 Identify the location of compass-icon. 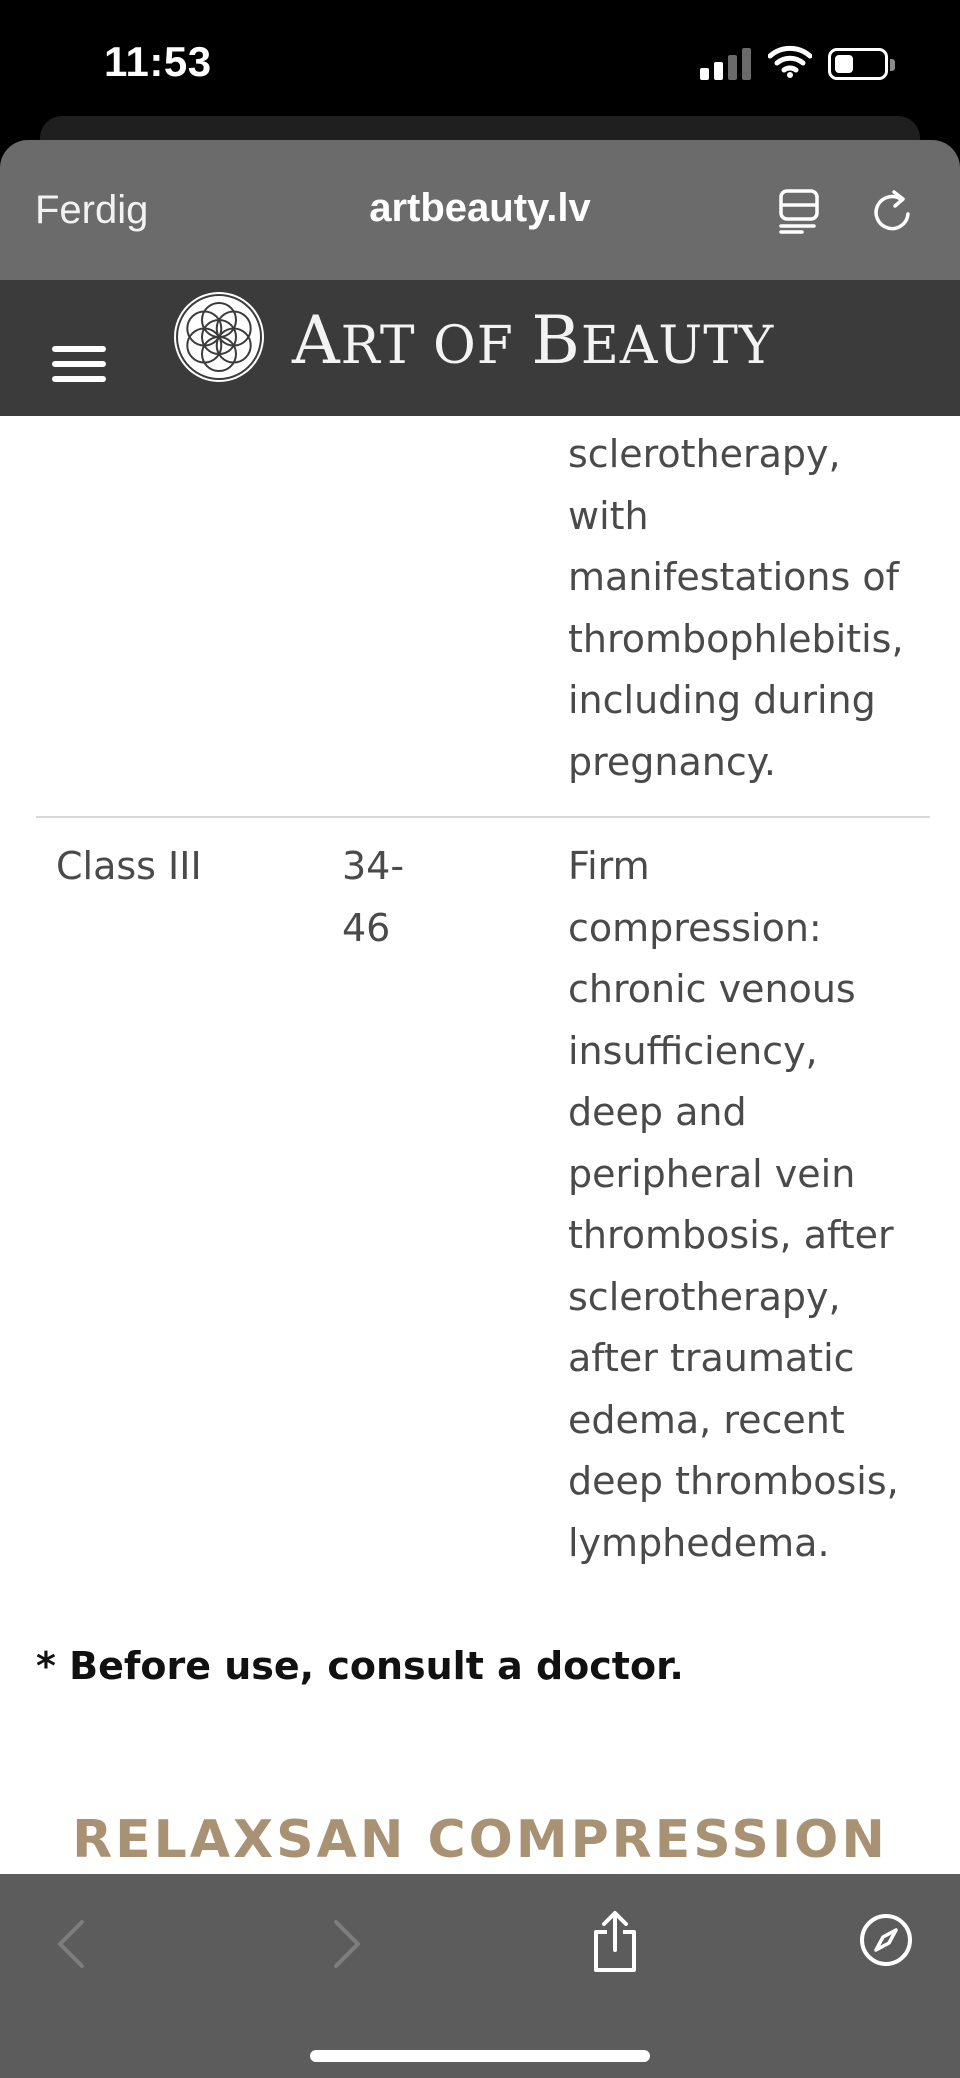
(886, 1940).